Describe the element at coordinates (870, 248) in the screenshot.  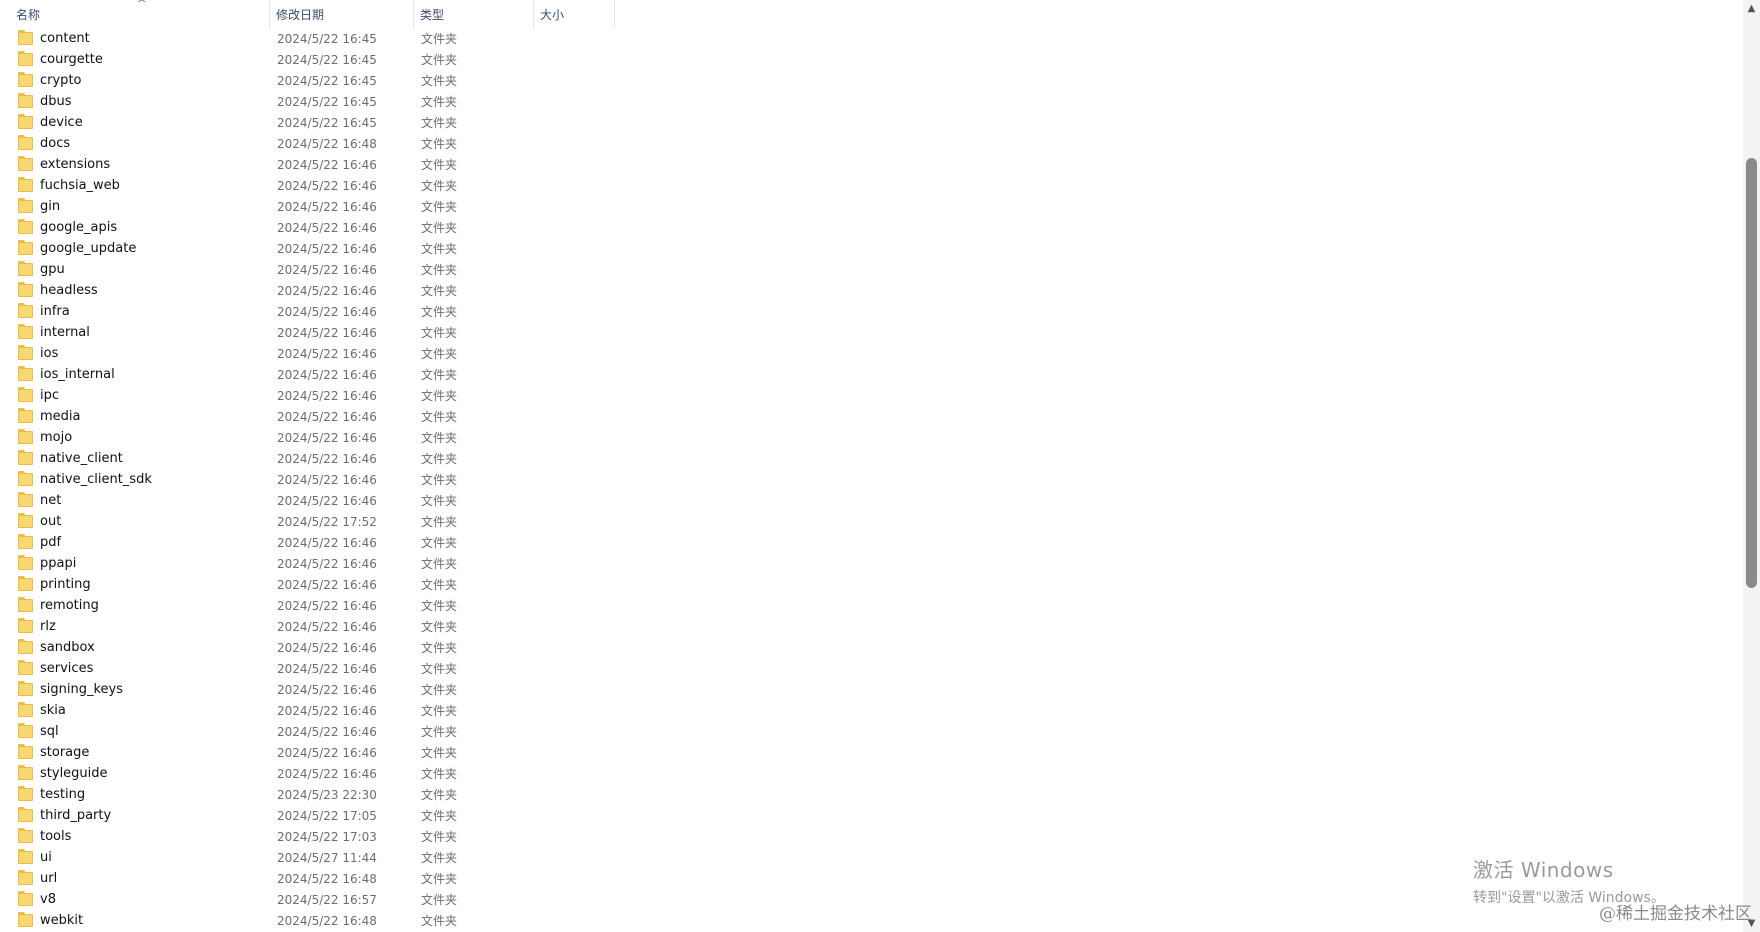
I see `table-row: google_update 2024/5/22 16:46 文件夹` at that location.